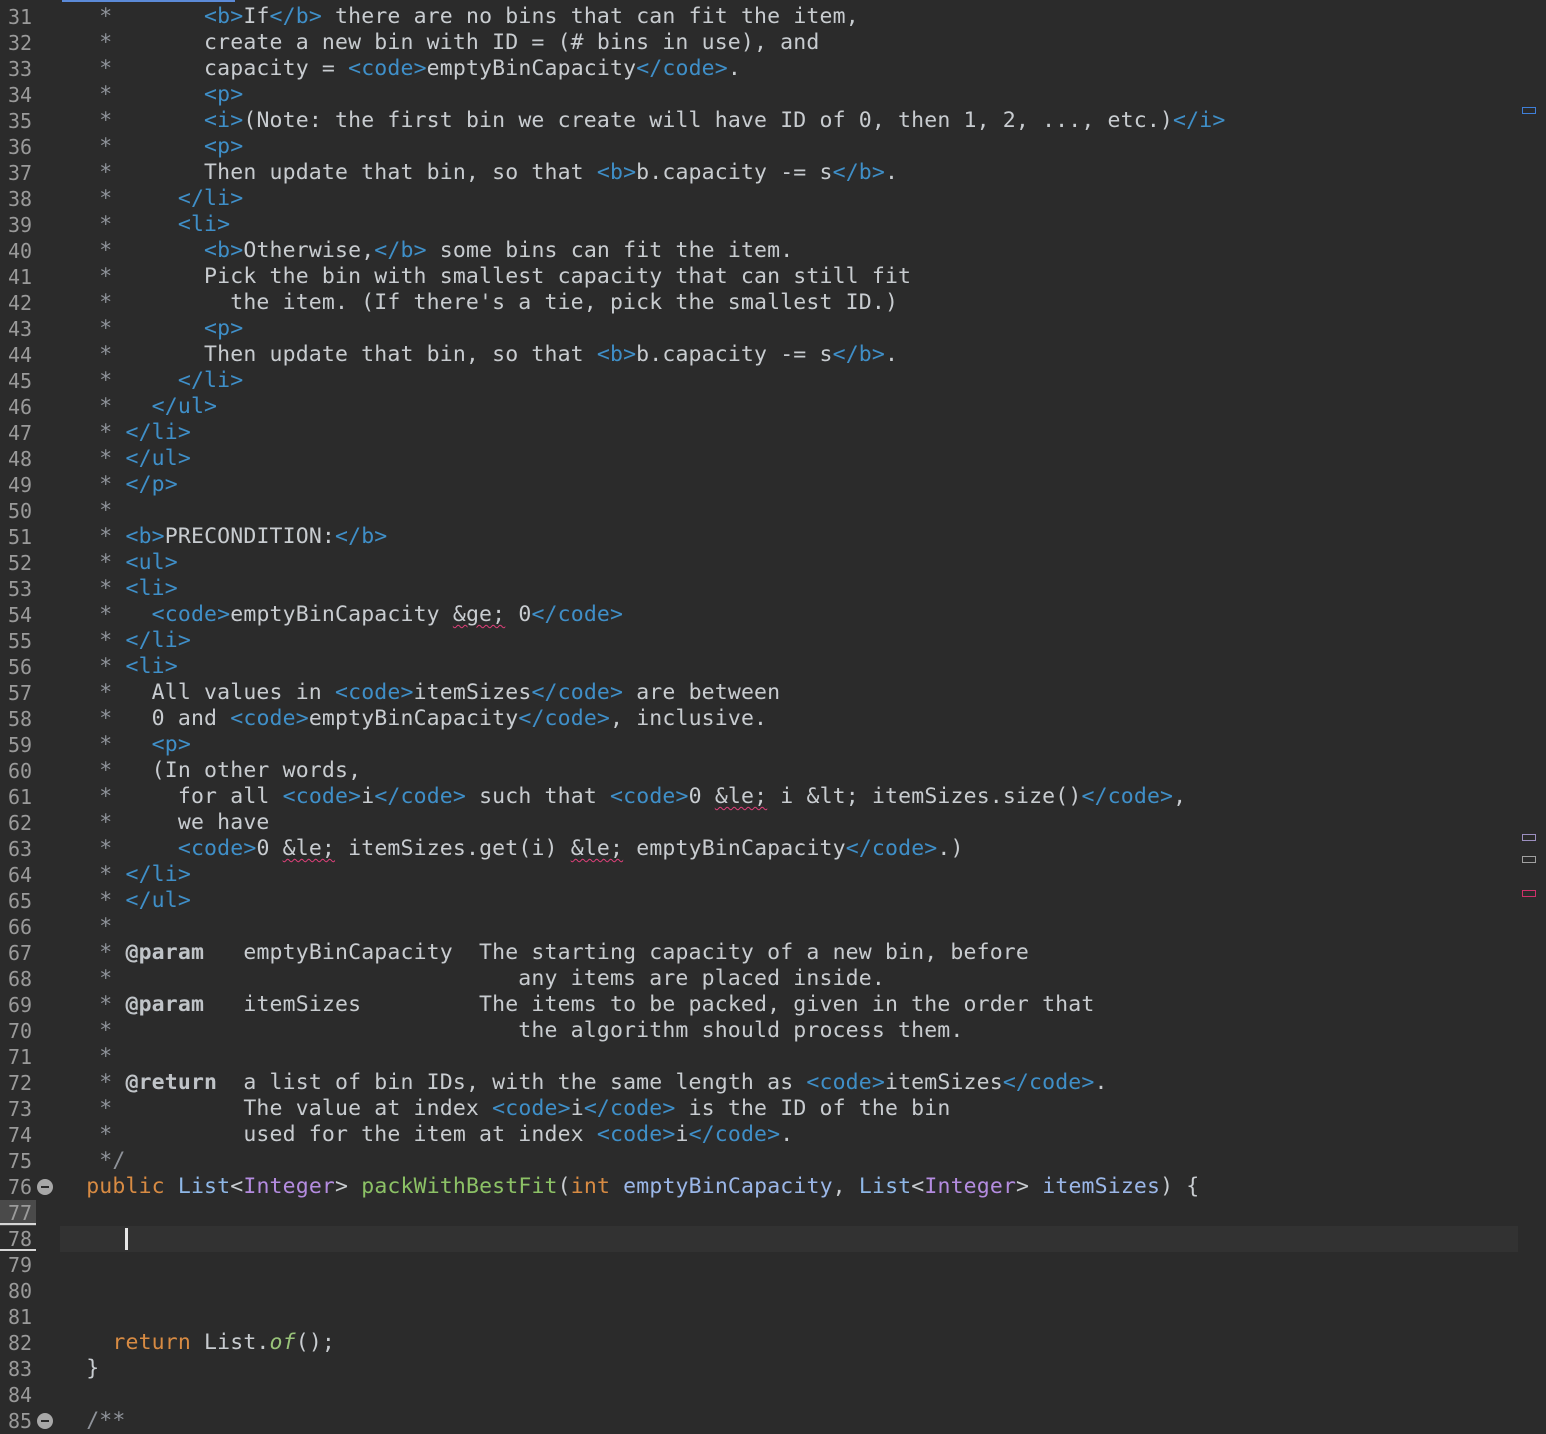 This screenshot has height=1434, width=1546. Describe the element at coordinates (760, 459) in the screenshot. I see `code-line: 48 * </ul>` at that location.